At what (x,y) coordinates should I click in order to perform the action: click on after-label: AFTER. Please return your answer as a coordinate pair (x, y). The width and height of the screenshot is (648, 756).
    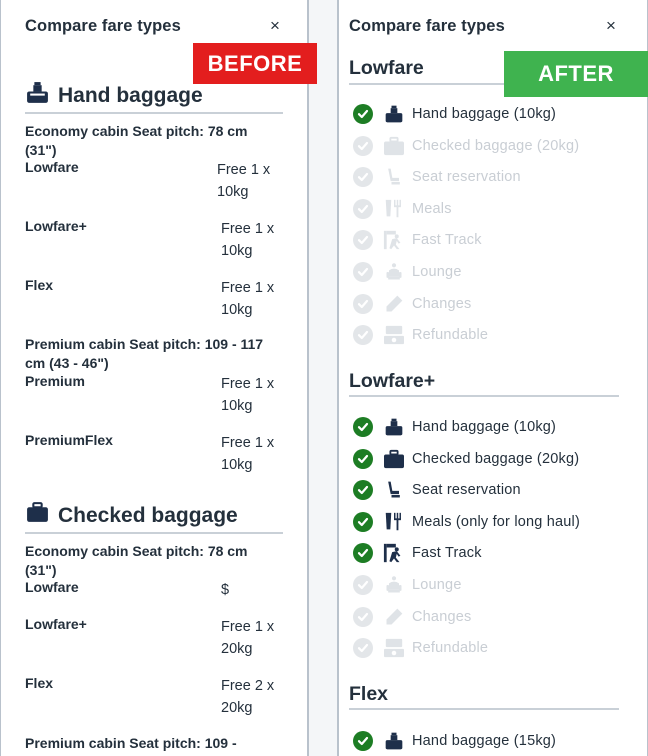
    Looking at the image, I should click on (576, 74).